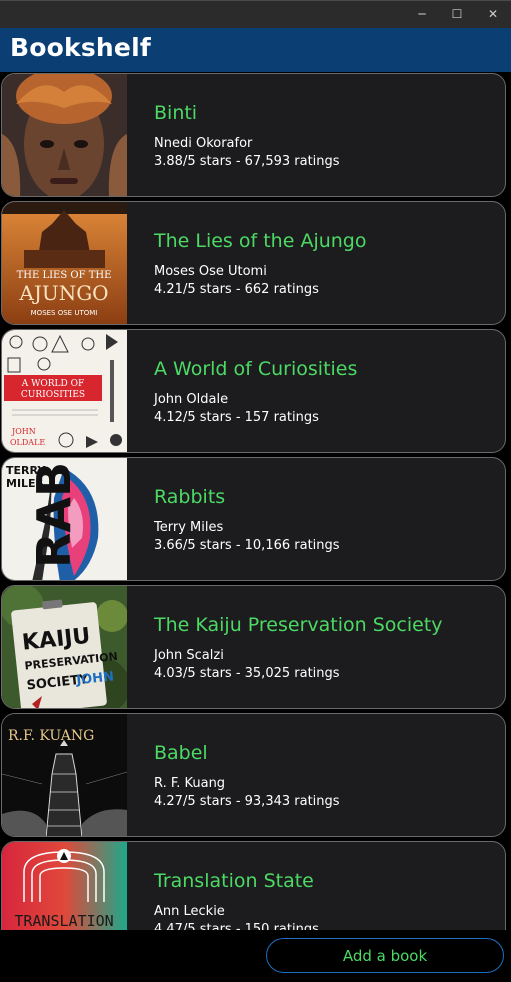 The image size is (511, 982). Describe the element at coordinates (64, 263) in the screenshot. I see `book-cover-image: THE LIES OF THE AJUNGO MOSES OSE UTOMI` at that location.